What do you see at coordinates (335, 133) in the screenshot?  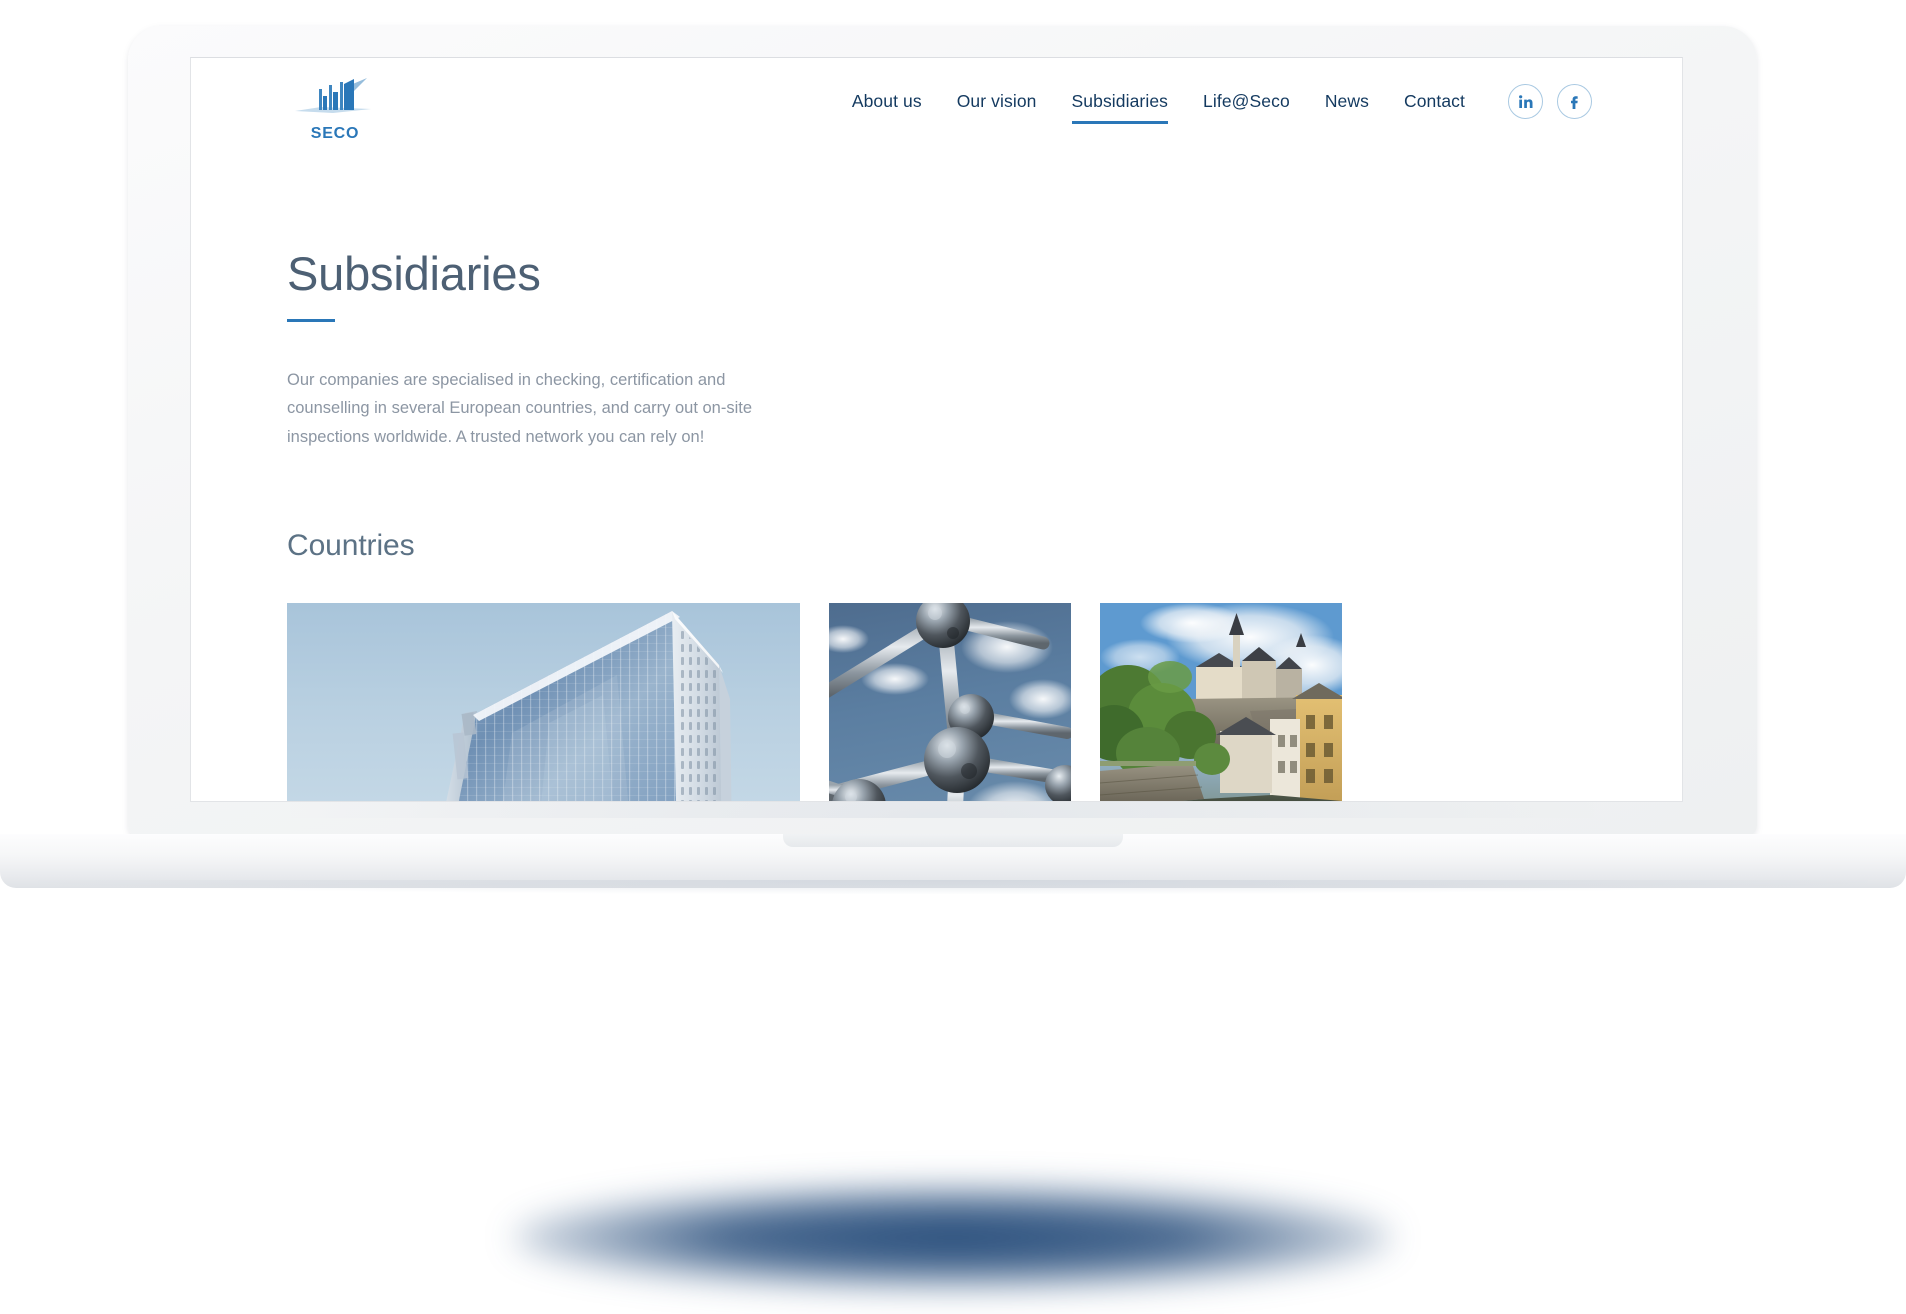 I see `logo-wordmark: SECO` at bounding box center [335, 133].